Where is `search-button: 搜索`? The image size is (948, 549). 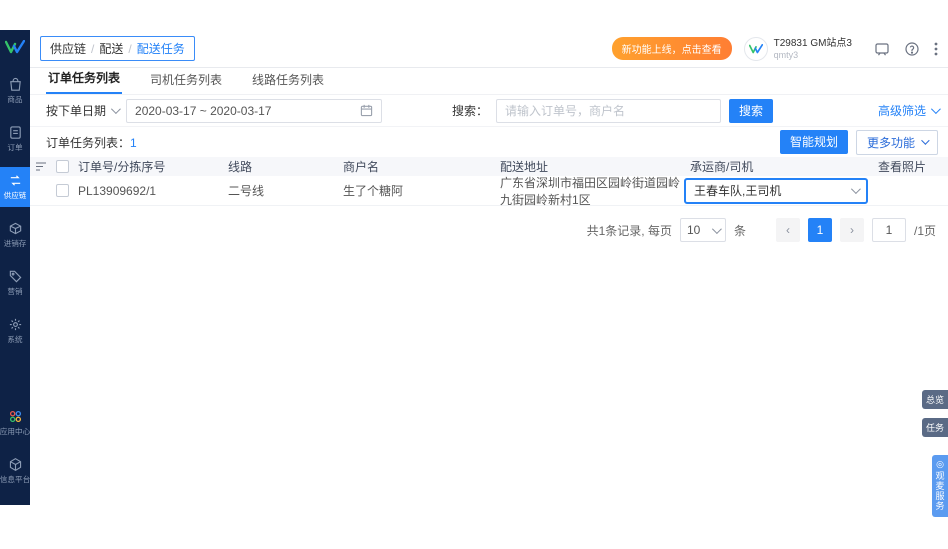
search-button: 搜索 is located at coordinates (751, 110).